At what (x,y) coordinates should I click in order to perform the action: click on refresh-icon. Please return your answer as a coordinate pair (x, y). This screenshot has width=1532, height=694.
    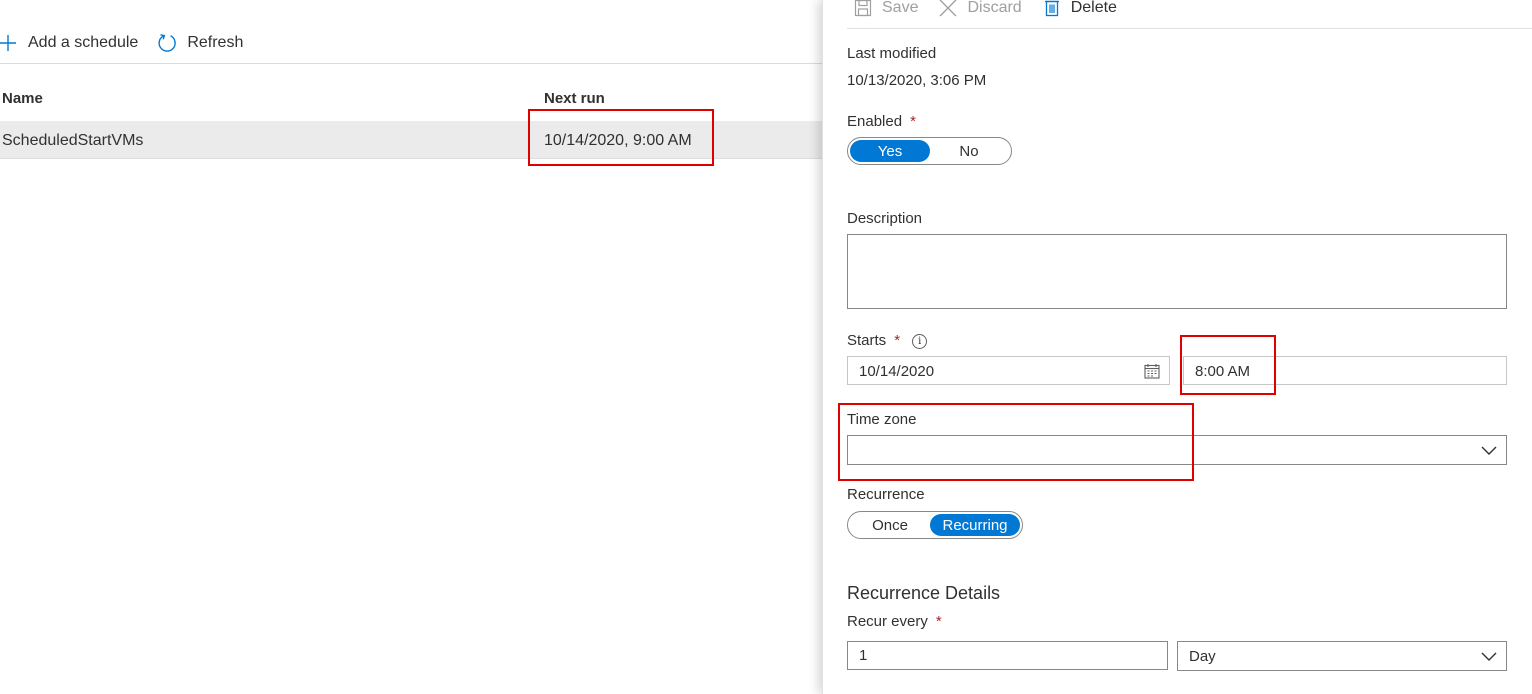
    Looking at the image, I should click on (167, 43).